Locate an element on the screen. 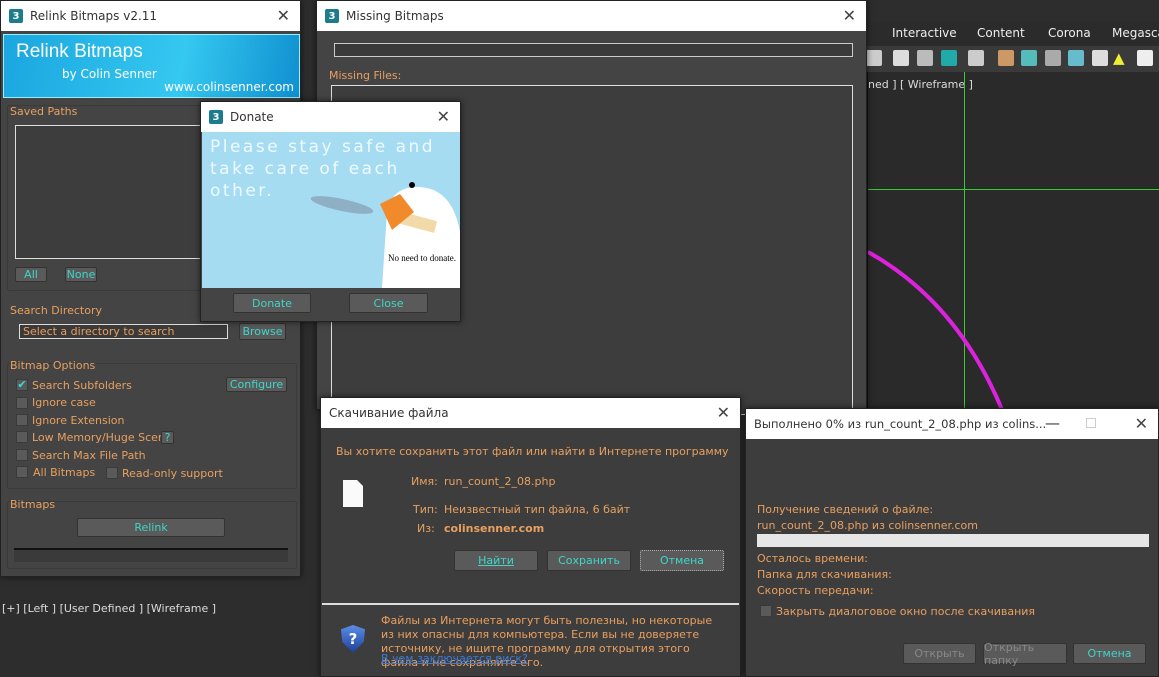 This screenshot has width=1159, height=677. saved-paths-label: Saved Paths is located at coordinates (44, 111).